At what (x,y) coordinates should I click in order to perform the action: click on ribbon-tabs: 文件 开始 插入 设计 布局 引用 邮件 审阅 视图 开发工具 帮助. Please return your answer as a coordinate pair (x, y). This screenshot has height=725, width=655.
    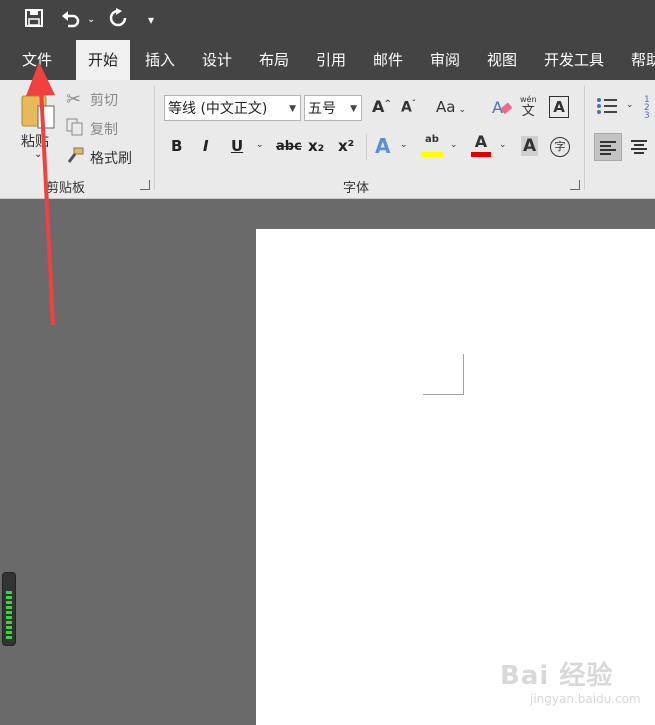
    Looking at the image, I should click on (327, 60).